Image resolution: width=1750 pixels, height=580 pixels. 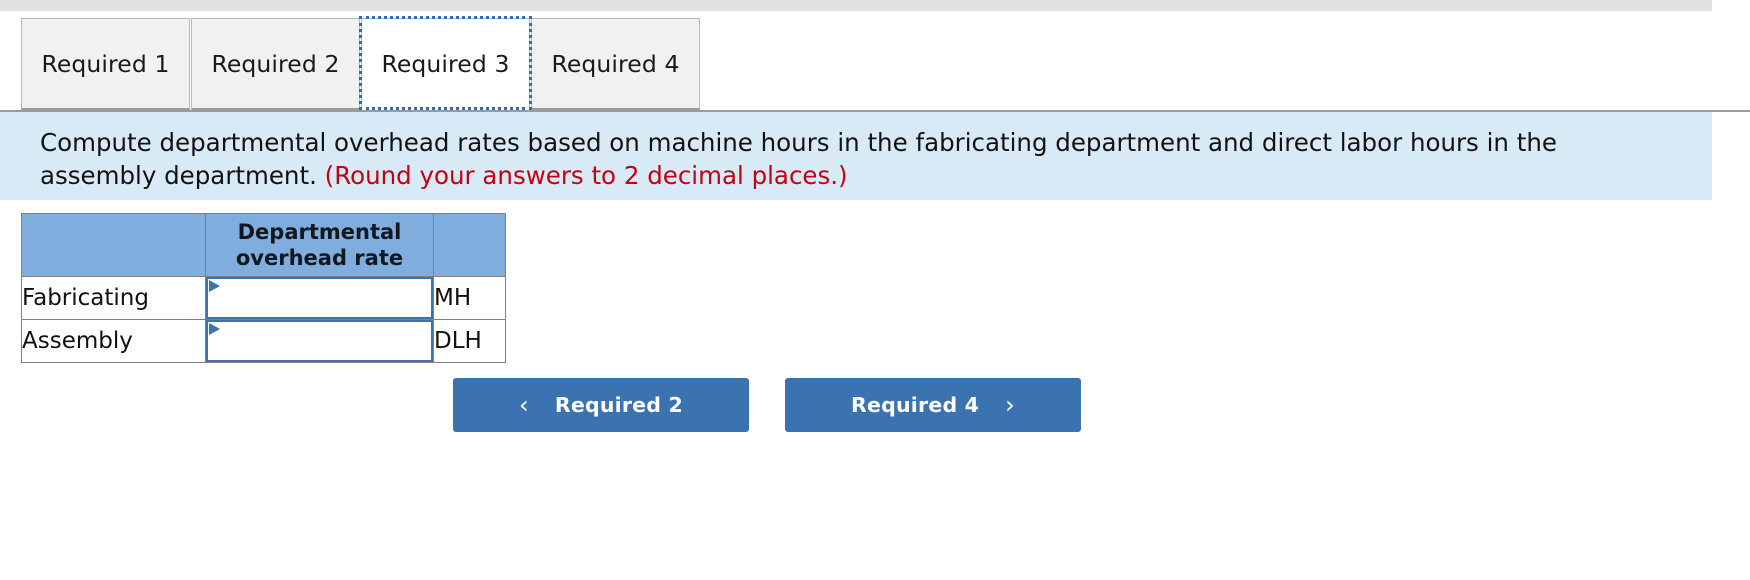 I want to click on tab-required-3-label: Required 3, so click(x=445, y=63).